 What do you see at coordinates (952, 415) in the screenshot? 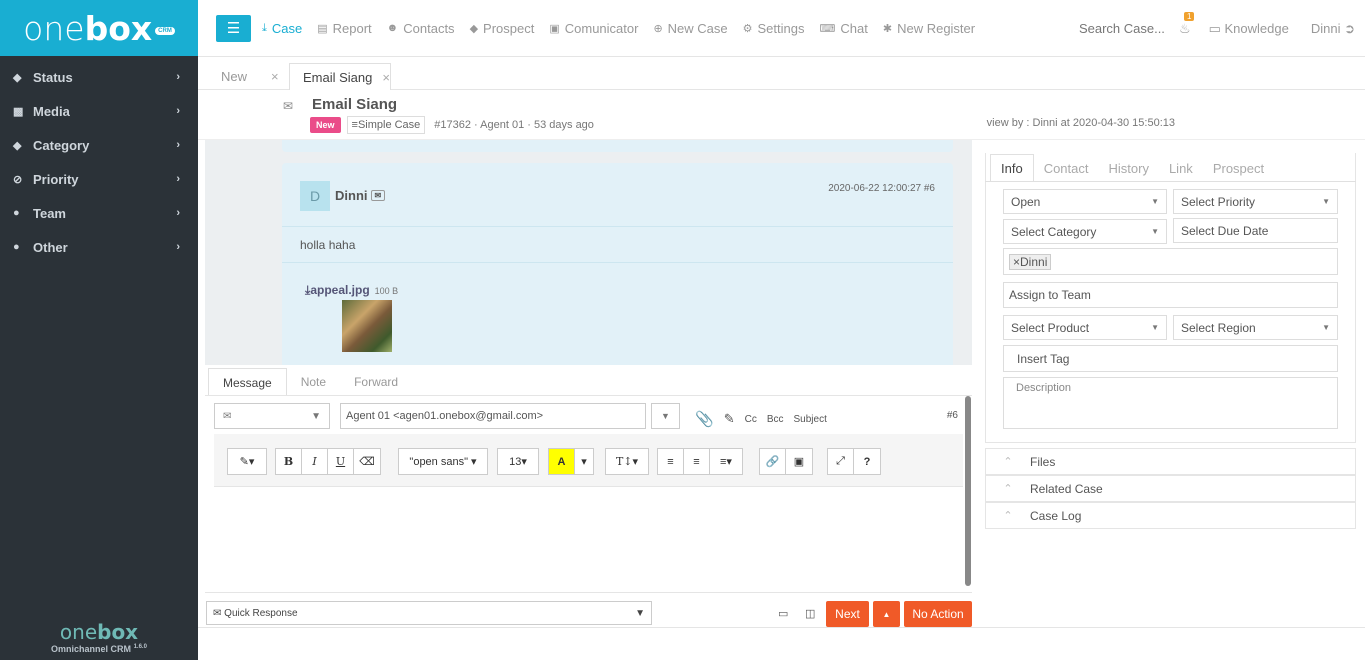
I see `reply-number: #6` at bounding box center [952, 415].